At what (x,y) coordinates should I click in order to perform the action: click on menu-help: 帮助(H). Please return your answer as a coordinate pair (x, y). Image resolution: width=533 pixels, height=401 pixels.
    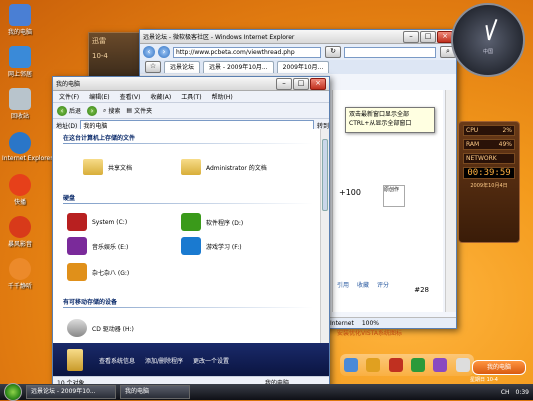
    Looking at the image, I should click on (222, 96).